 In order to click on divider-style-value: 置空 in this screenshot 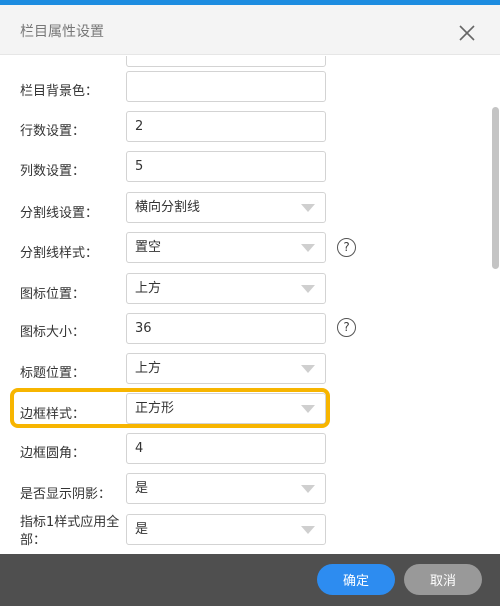, I will do `click(148, 247)`.